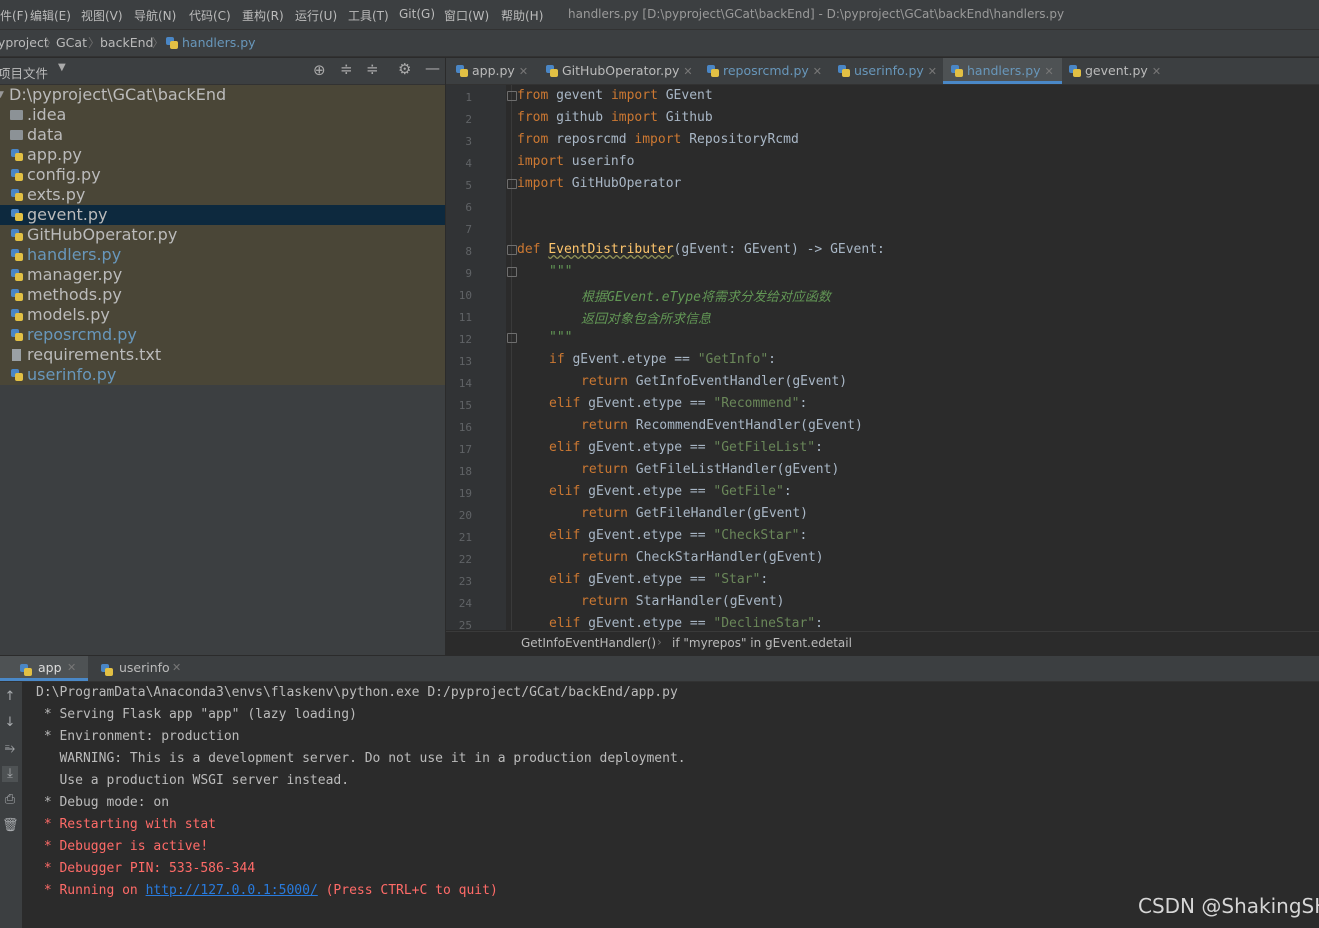 The height and width of the screenshot is (928, 1319). What do you see at coordinates (10, 723) in the screenshot?
I see `arrow-down-icon: ↓` at bounding box center [10, 723].